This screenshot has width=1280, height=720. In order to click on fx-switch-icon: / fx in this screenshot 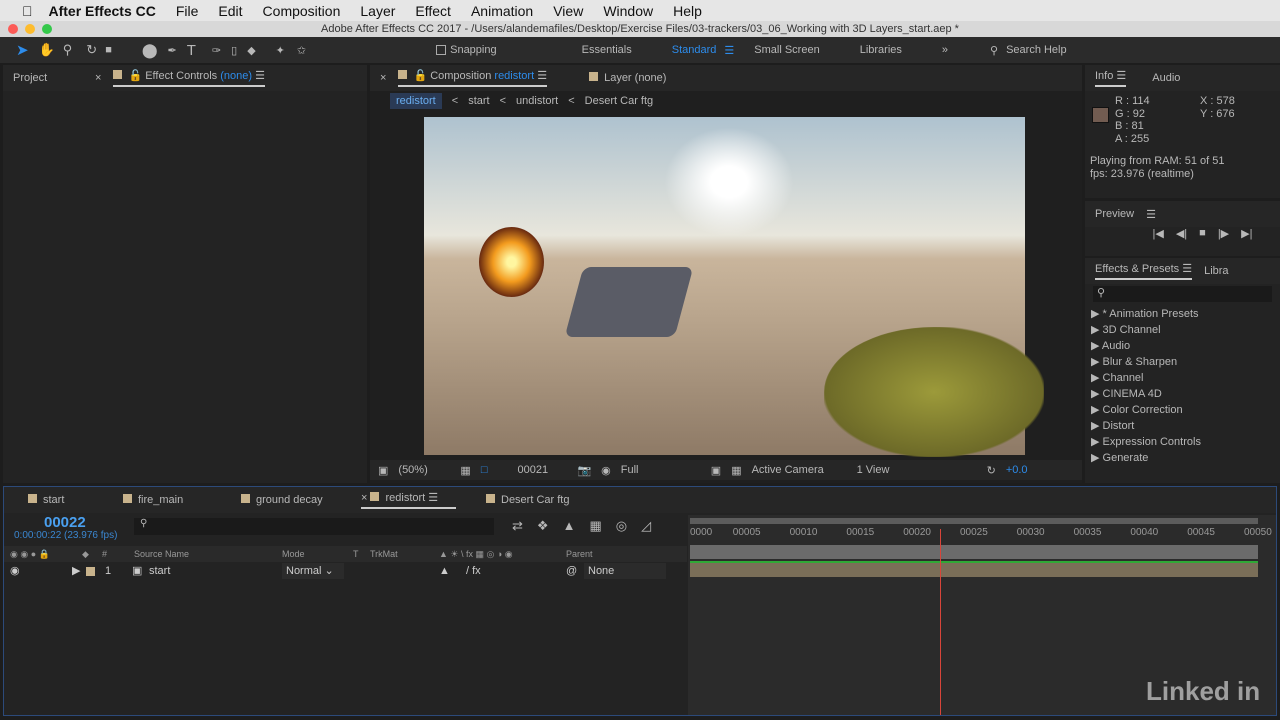, I will do `click(473, 571)`.